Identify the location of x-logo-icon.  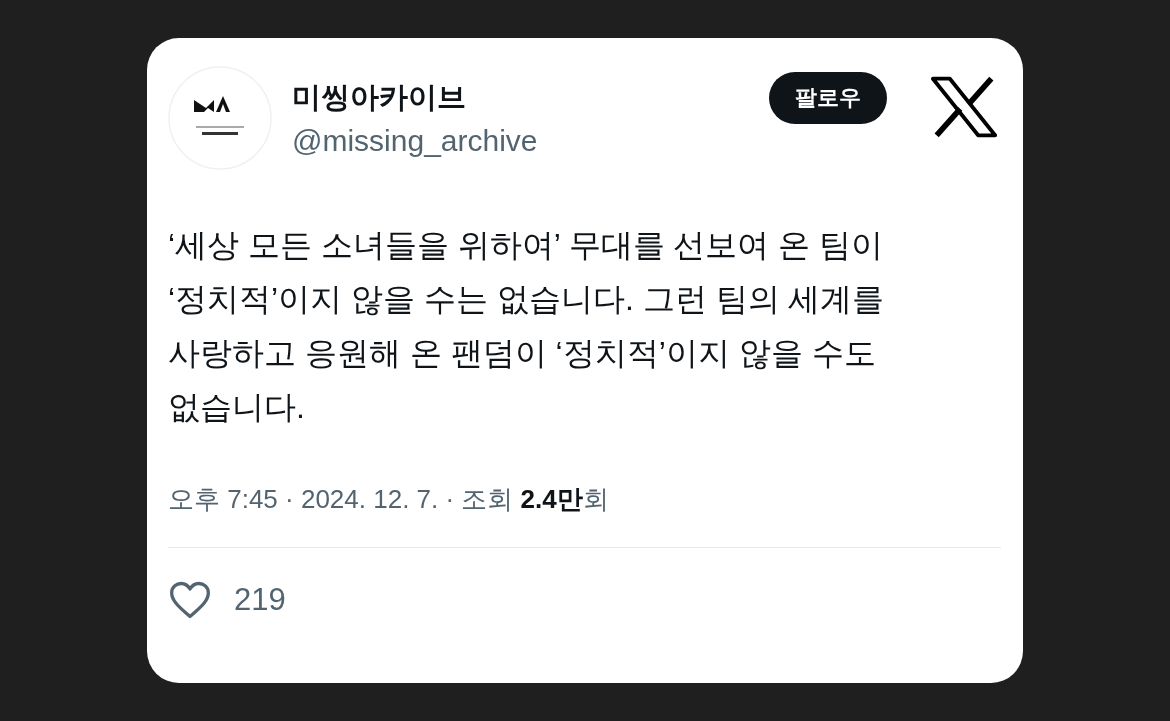
(964, 107).